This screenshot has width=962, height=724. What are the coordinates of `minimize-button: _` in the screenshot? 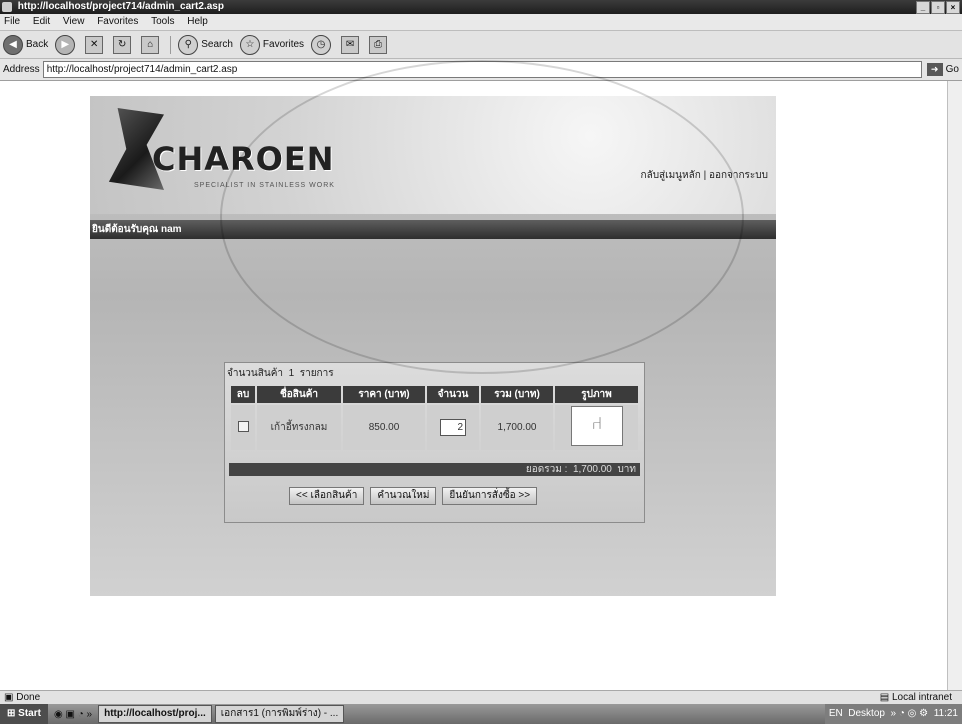 It's located at (923, 7).